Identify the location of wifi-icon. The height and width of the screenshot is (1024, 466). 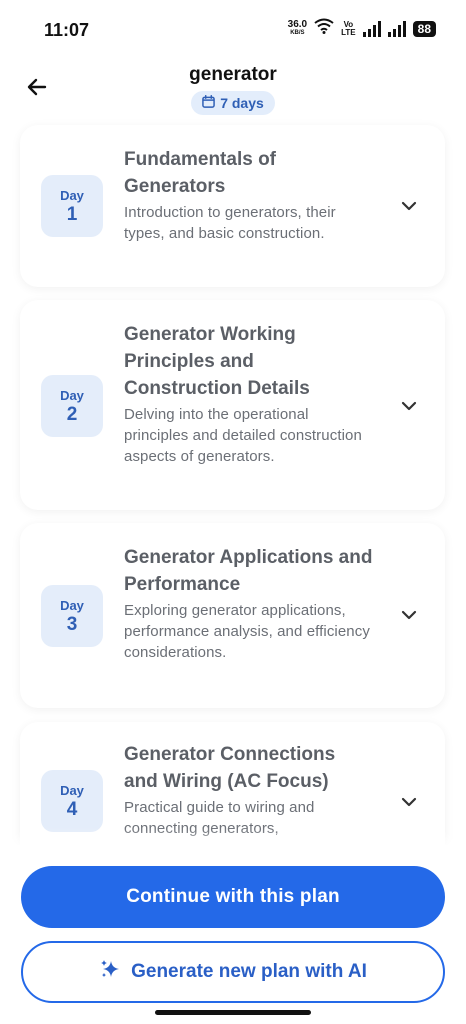
(324, 28).